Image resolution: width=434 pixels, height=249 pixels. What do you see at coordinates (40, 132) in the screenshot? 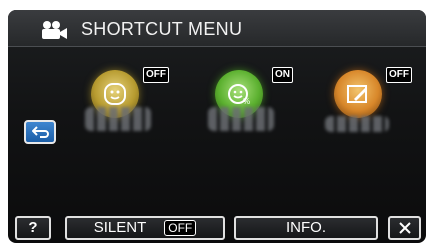
I see `back-button` at bounding box center [40, 132].